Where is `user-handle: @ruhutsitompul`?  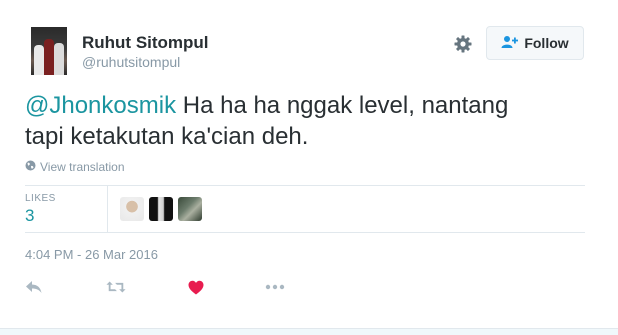 user-handle: @ruhutsitompul is located at coordinates (131, 62).